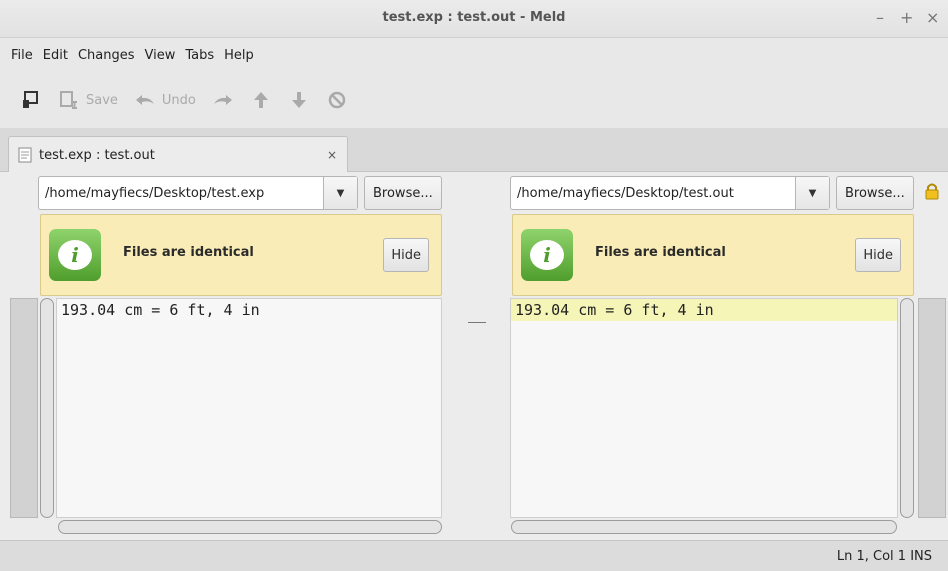 The image size is (948, 571). I want to click on menu-file: File, so click(22, 55).